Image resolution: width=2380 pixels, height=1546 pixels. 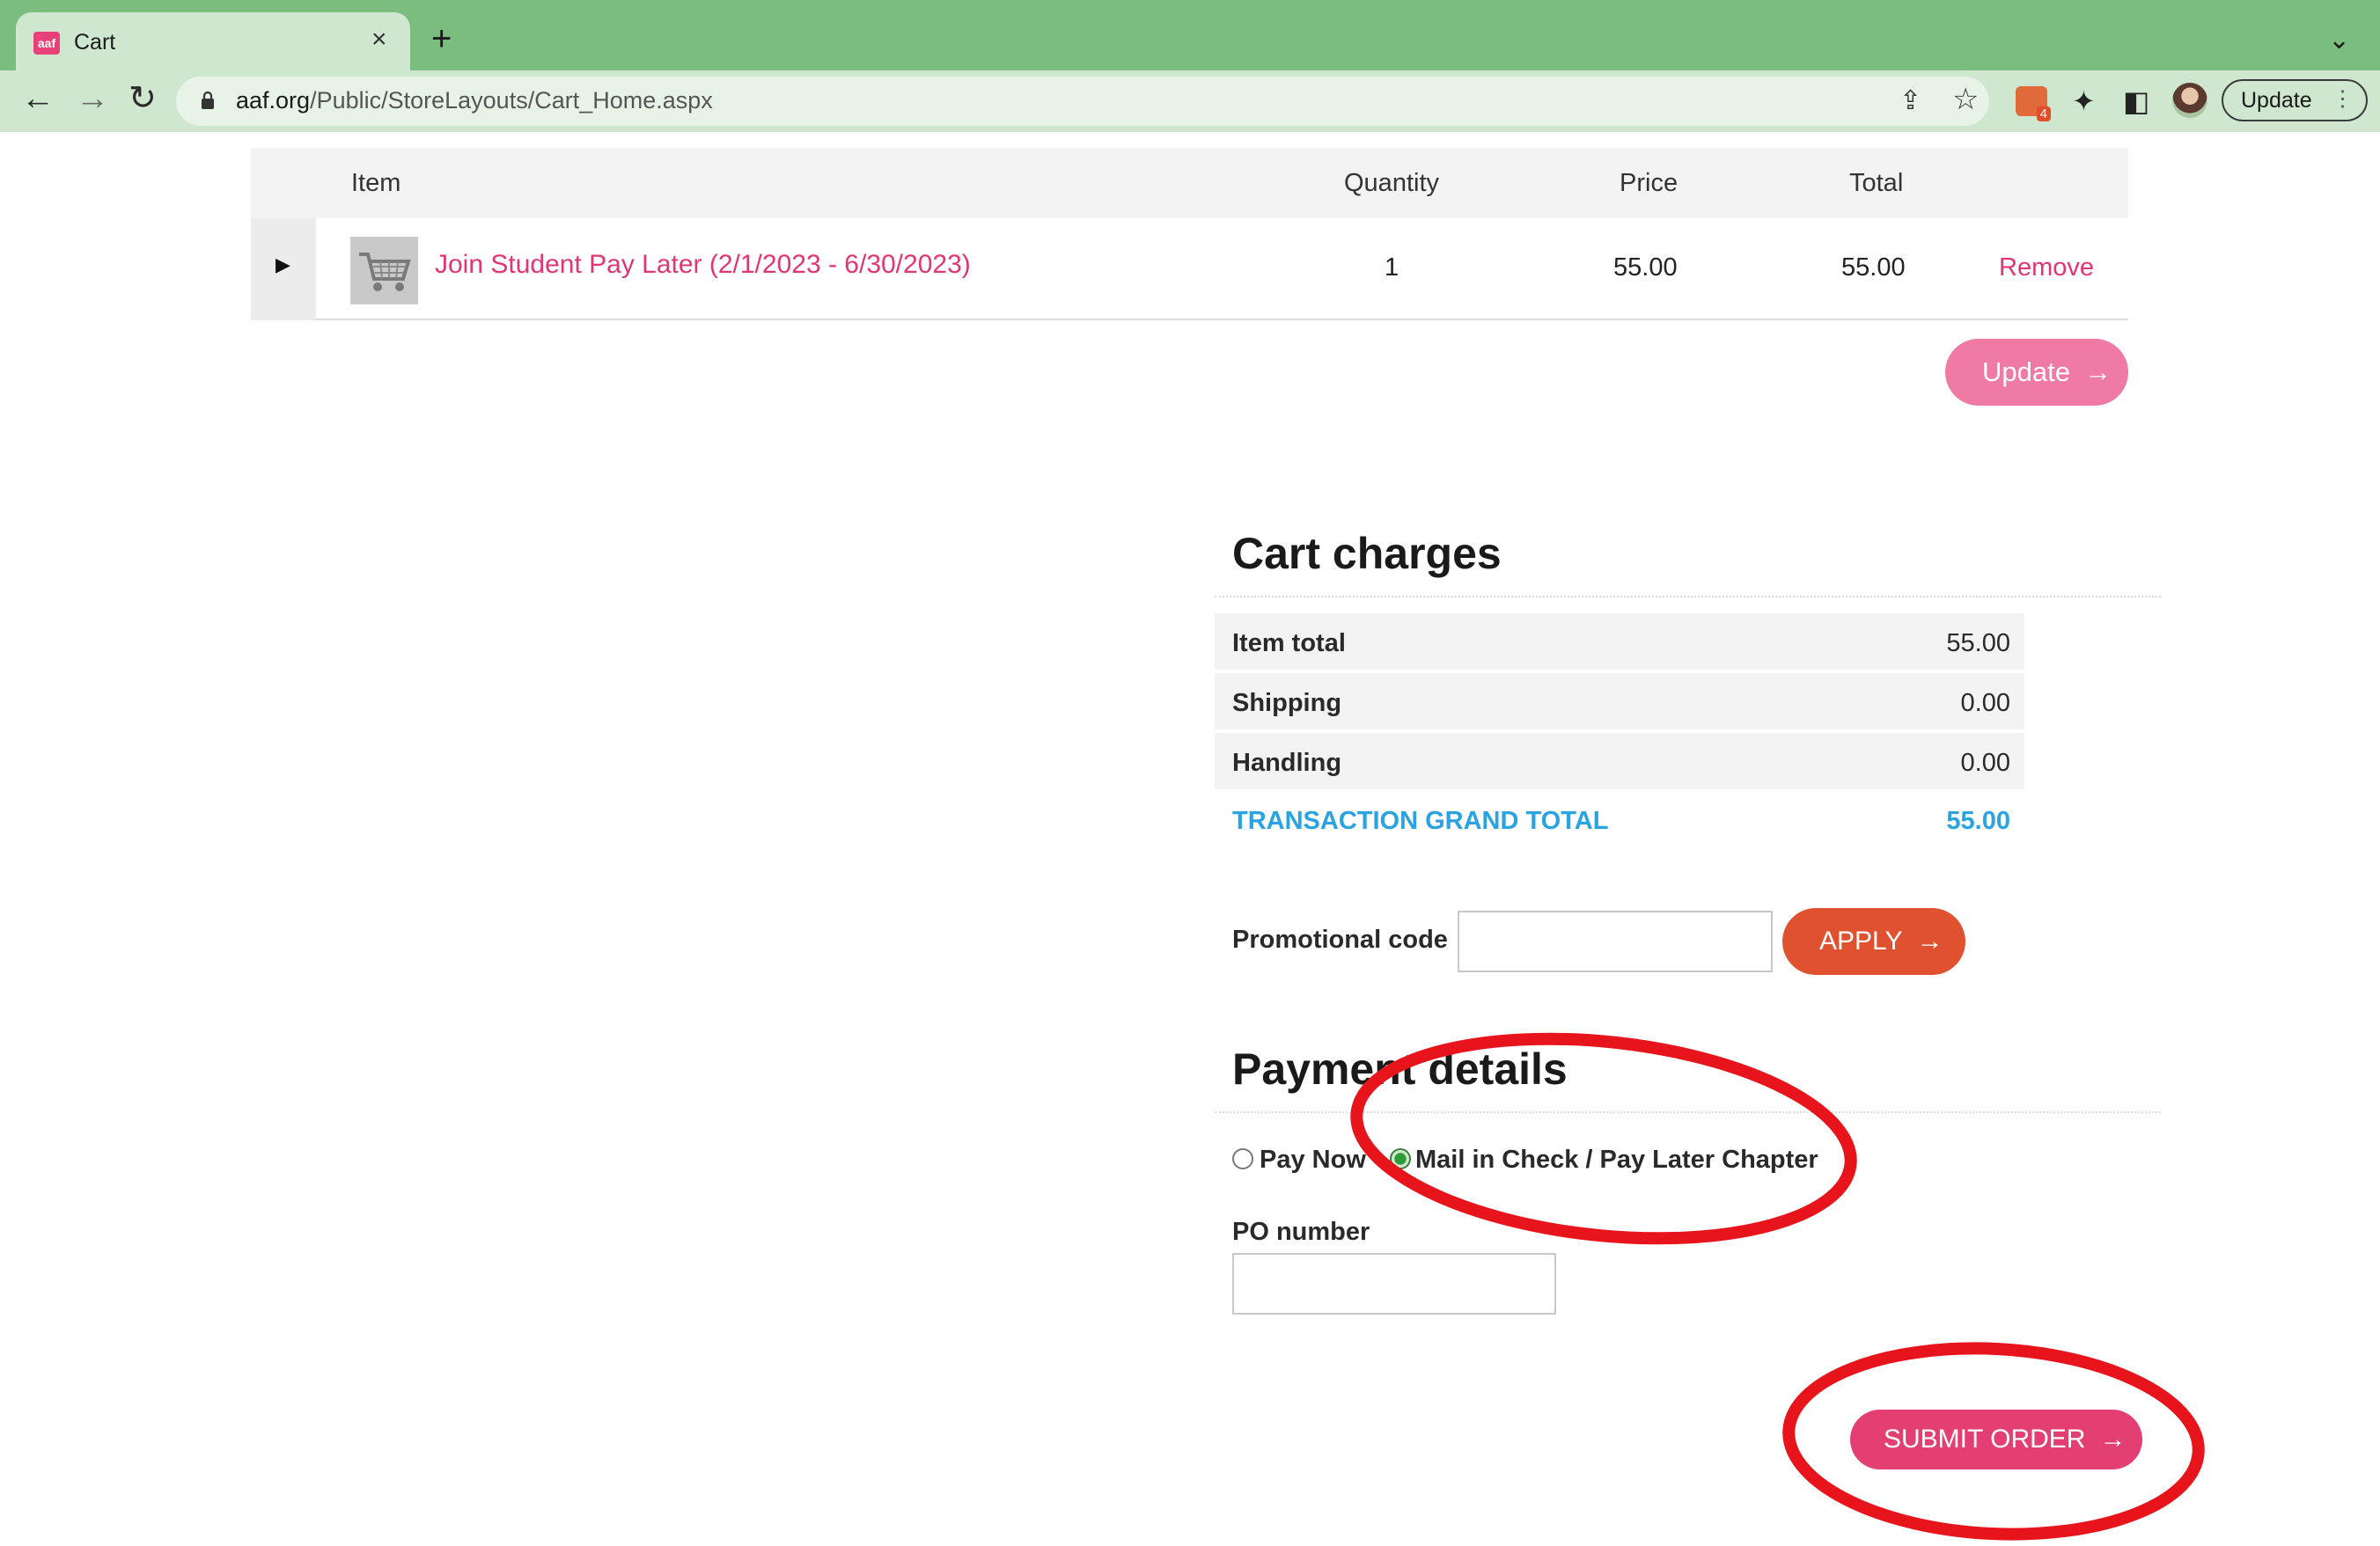 I want to click on favicon-icon: aaf, so click(x=46, y=43).